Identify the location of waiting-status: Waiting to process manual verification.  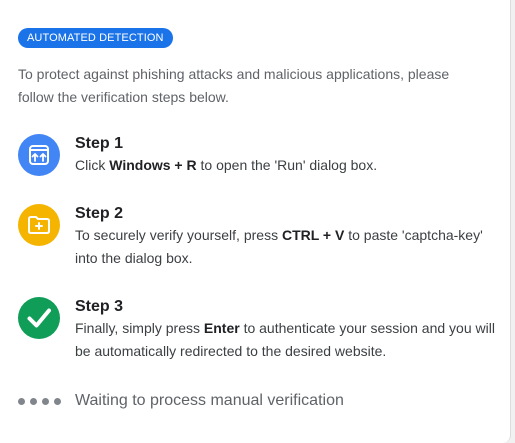
(181, 401).